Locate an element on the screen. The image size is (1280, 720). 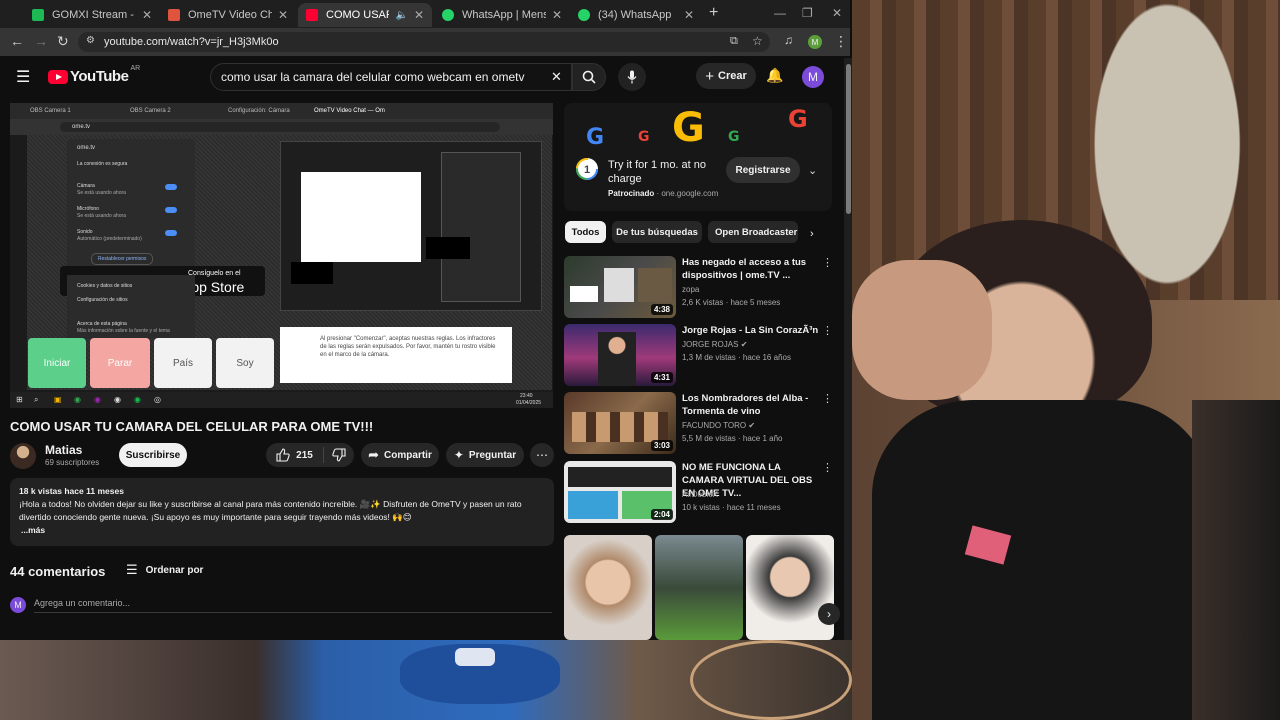
minimize-icon: — is located at coordinates (780, 13).